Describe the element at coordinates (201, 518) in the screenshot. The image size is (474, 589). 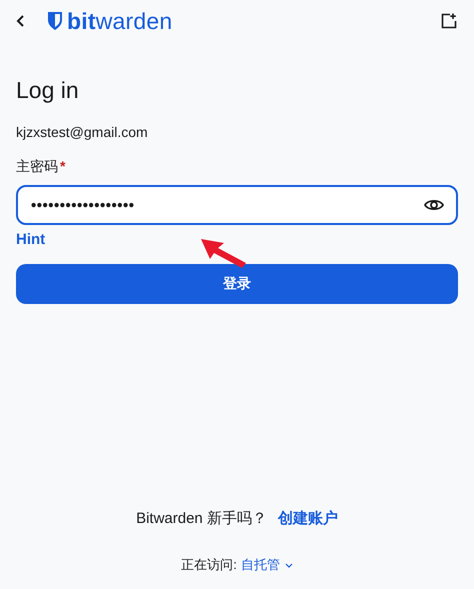
I see `signup-prompt: Bitwarden 新手吗？` at that location.